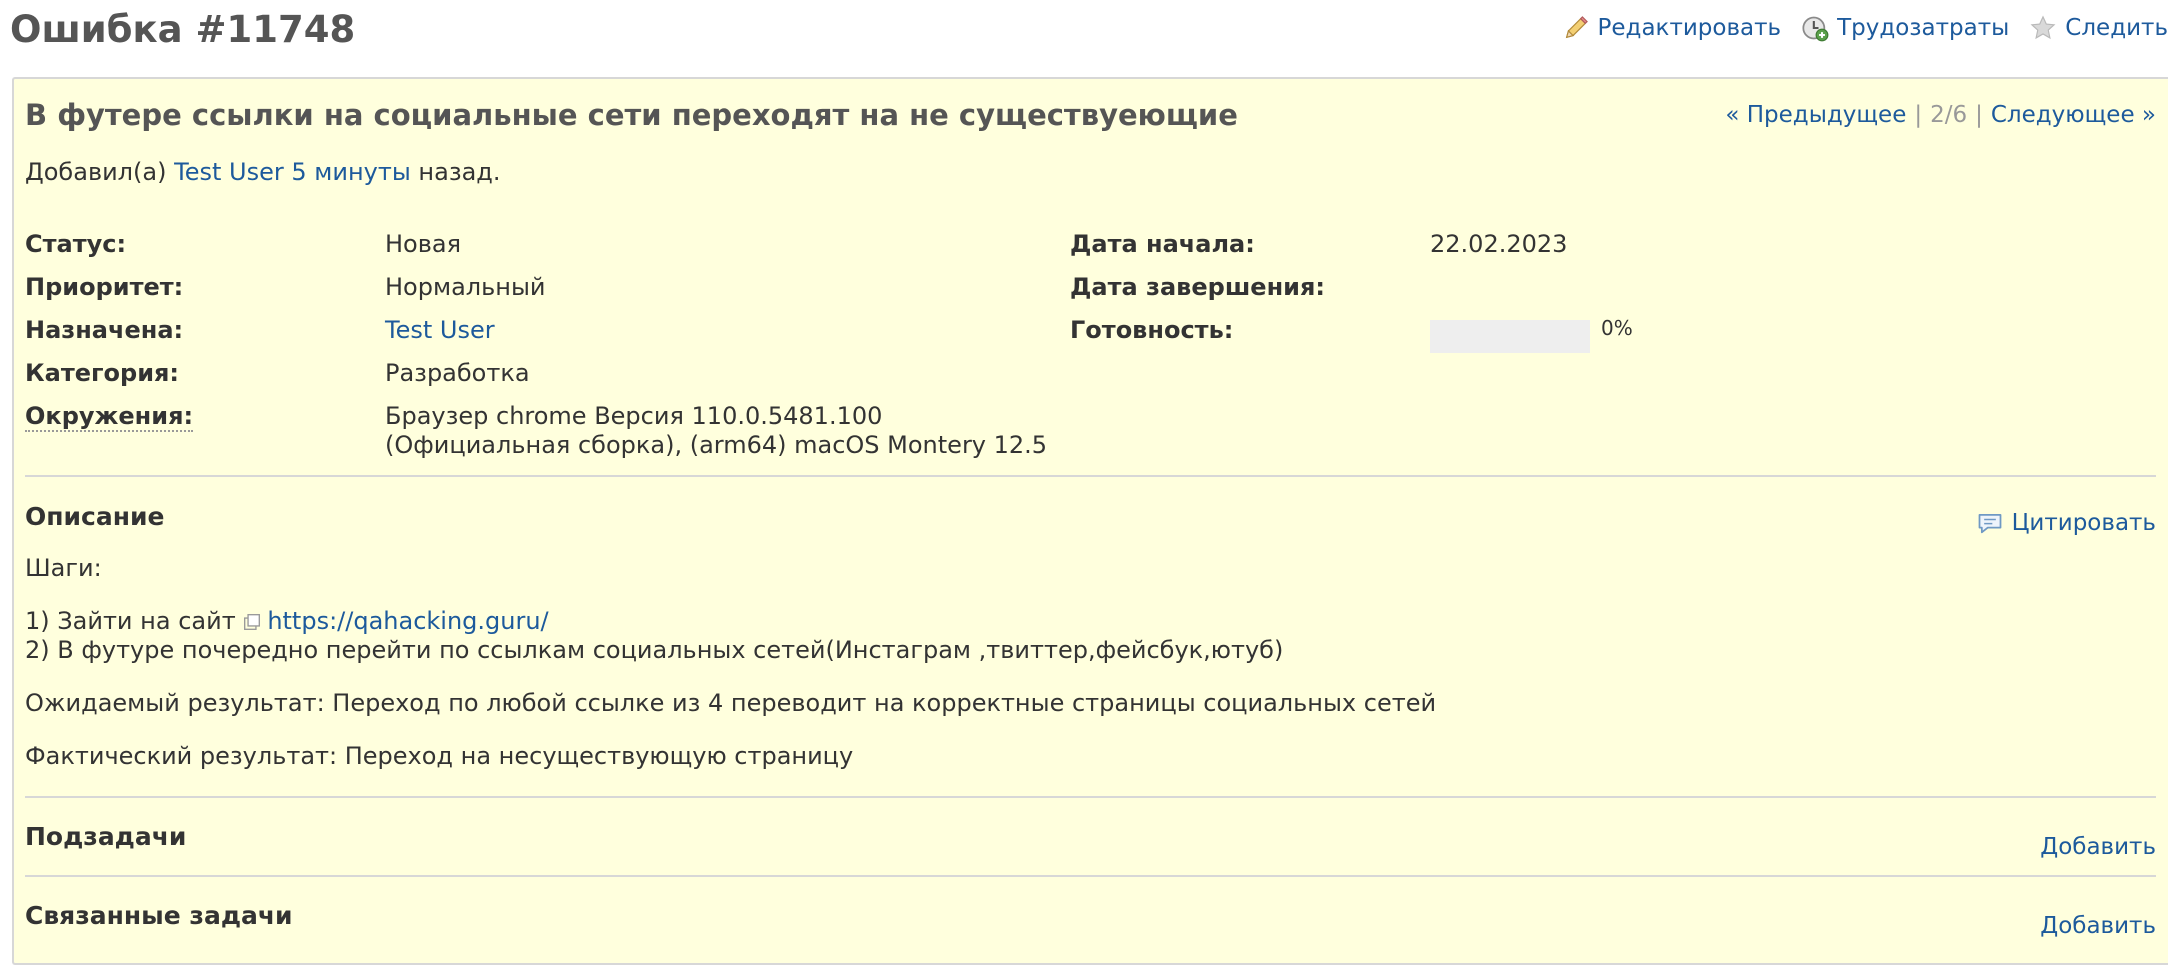 The image size is (2168, 974). I want to click on edit-button: Редактировать, so click(1672, 28).